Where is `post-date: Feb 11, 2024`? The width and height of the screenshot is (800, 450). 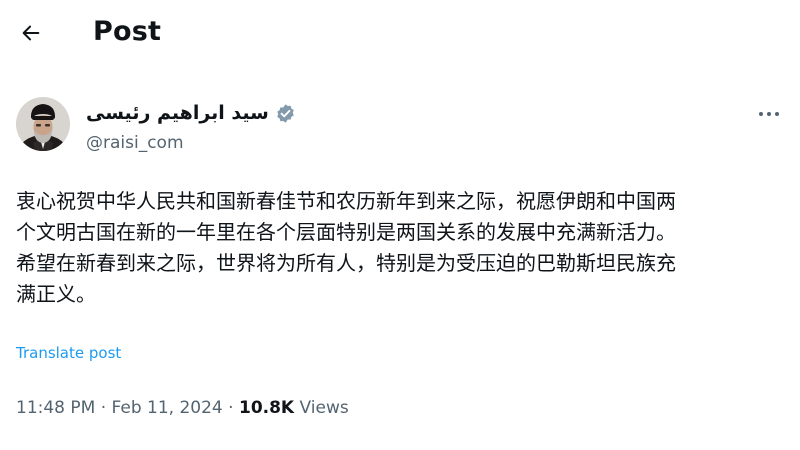 post-date: Feb 11, 2024 is located at coordinates (167, 408).